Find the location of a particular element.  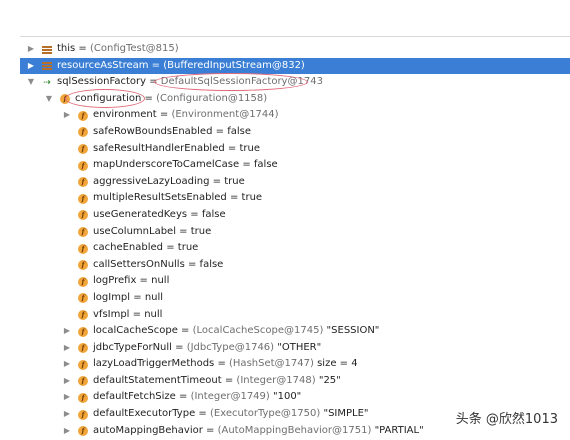

variable-name: lazyLoadTriggerMethods is located at coordinates (154, 364).